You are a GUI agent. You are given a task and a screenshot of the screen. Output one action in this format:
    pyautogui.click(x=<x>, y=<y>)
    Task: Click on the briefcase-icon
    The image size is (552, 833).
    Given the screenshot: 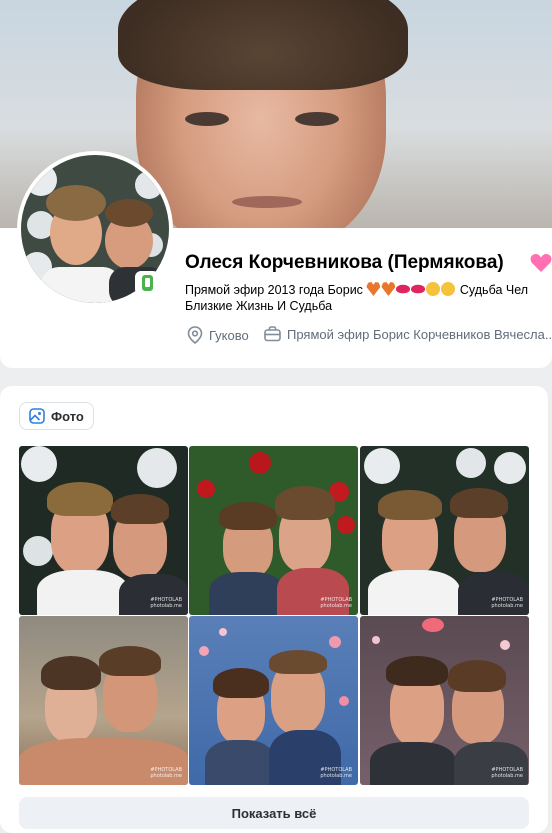 What is the action you would take?
    pyautogui.click(x=272, y=334)
    